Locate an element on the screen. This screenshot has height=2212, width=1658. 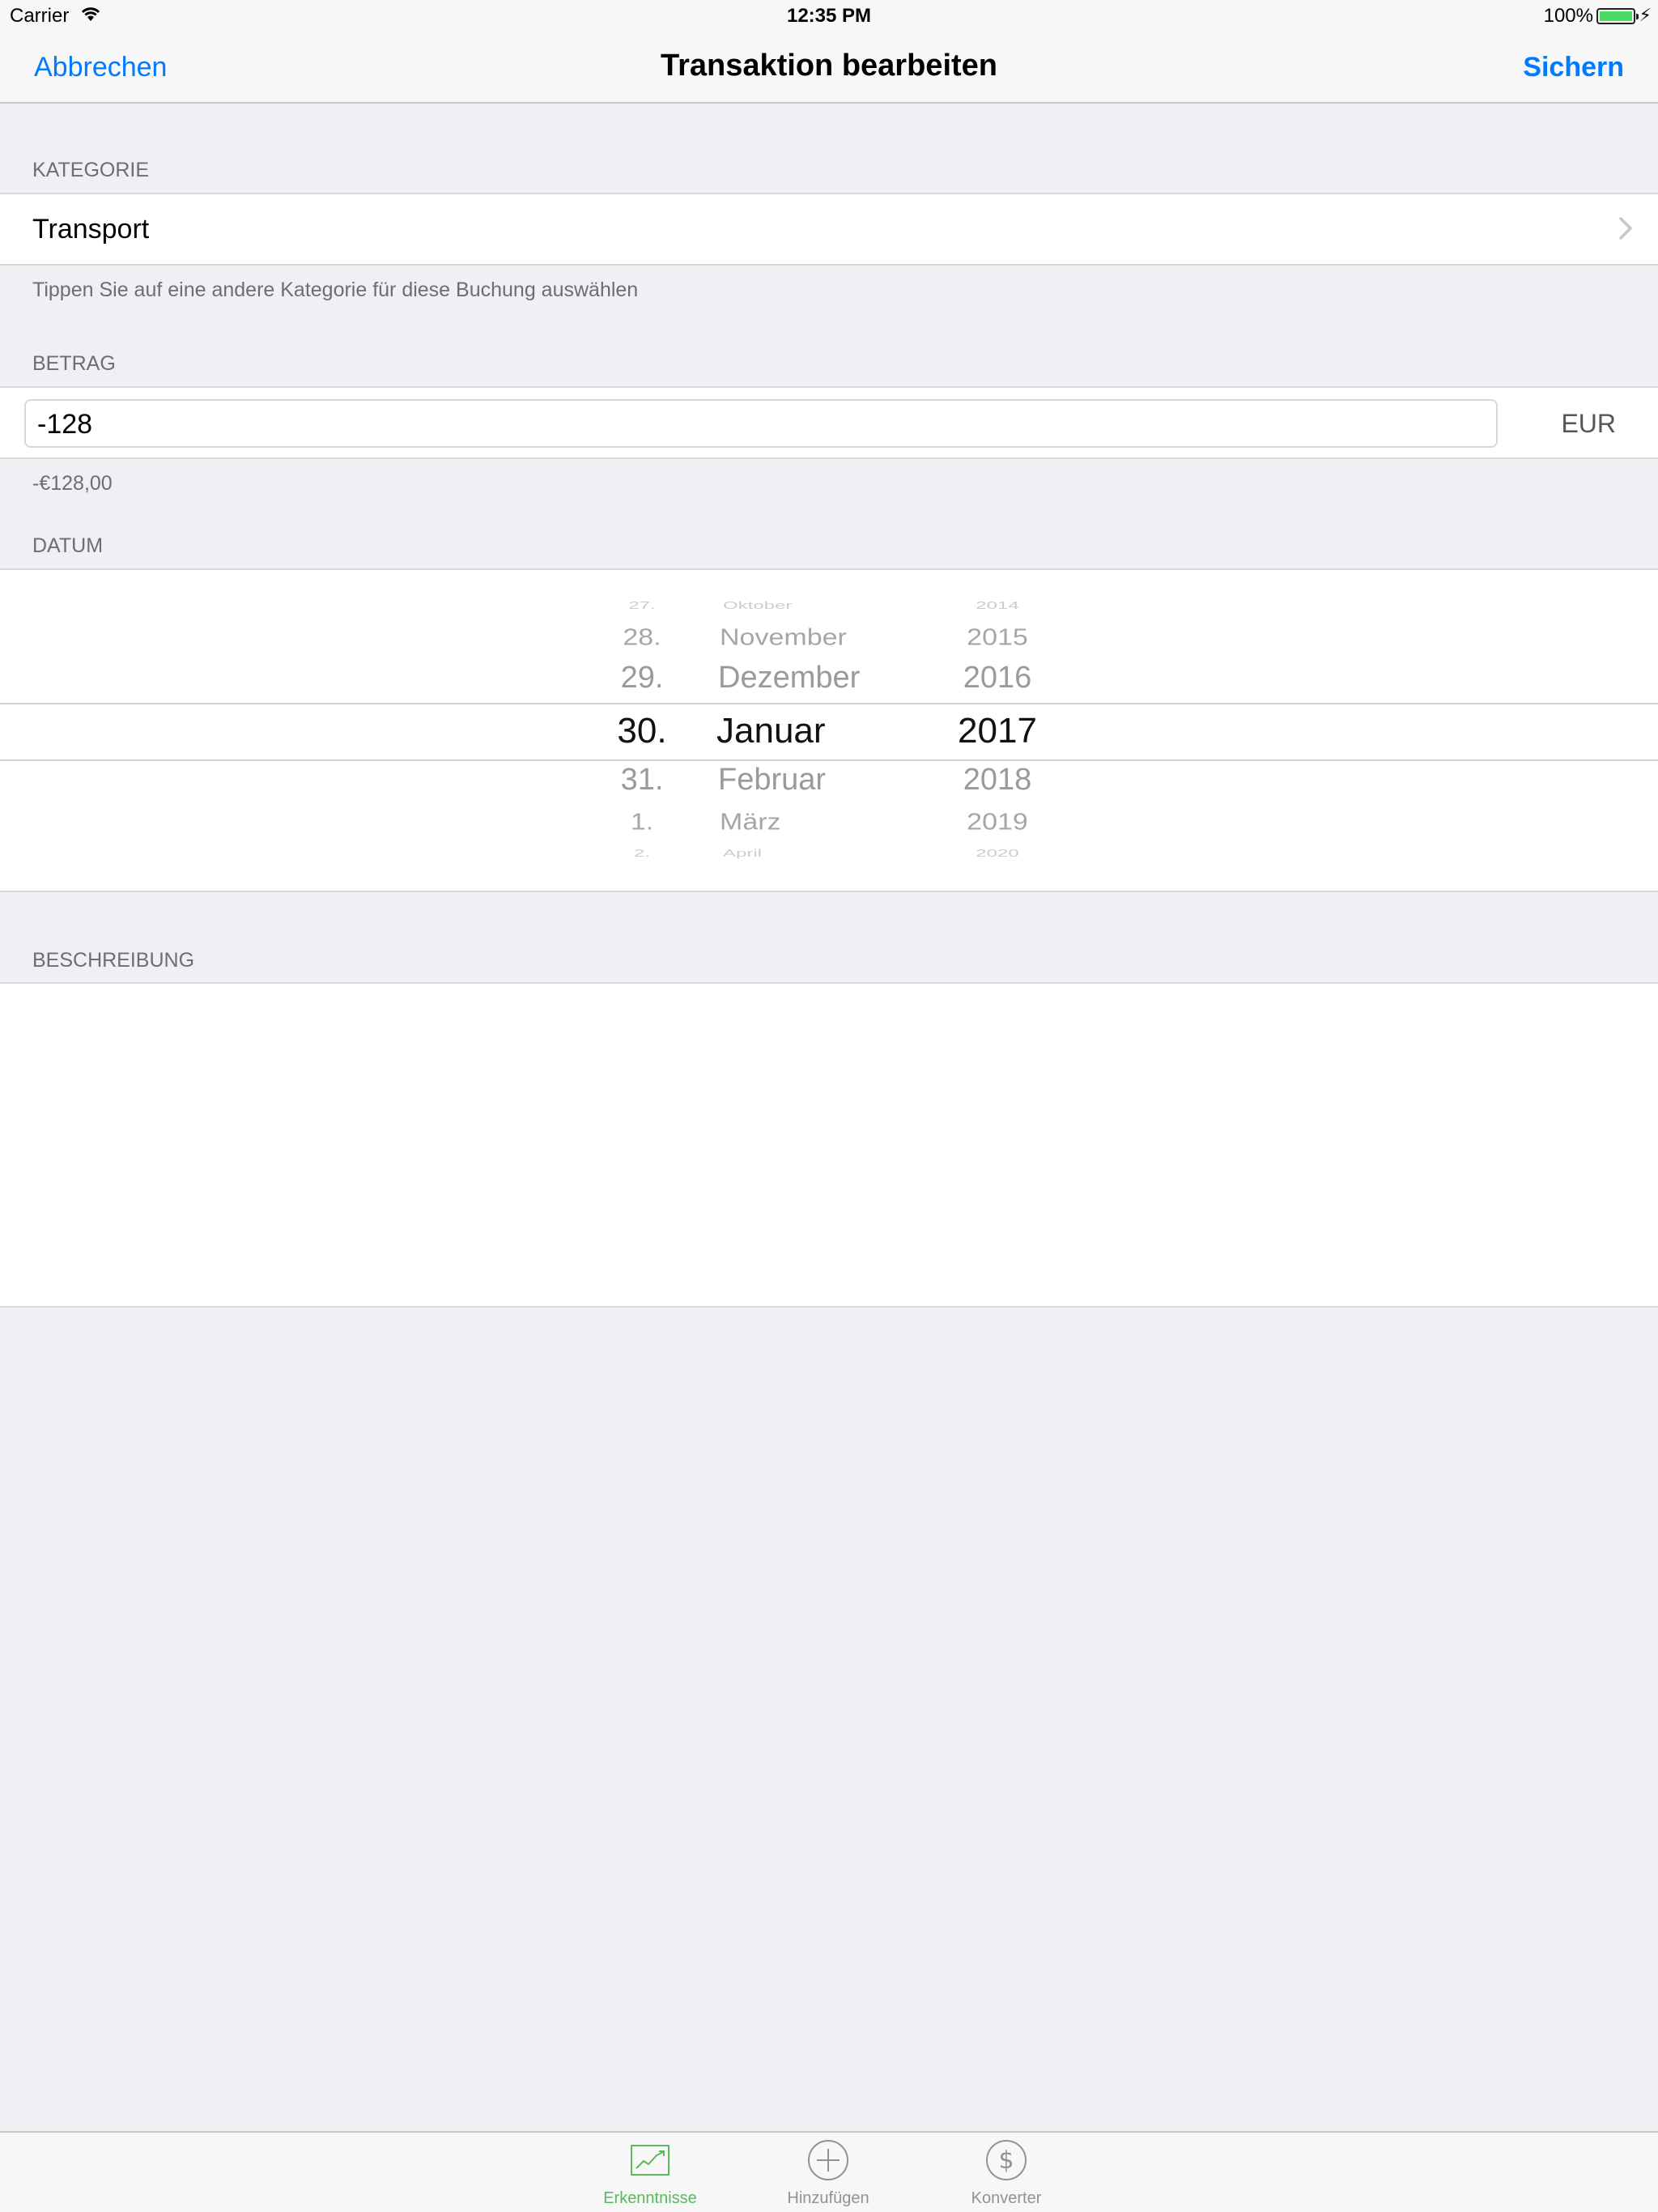
tab-bar: Erkenntnisse Hinzufügen $ Konverter is located at coordinates (829, 2171).